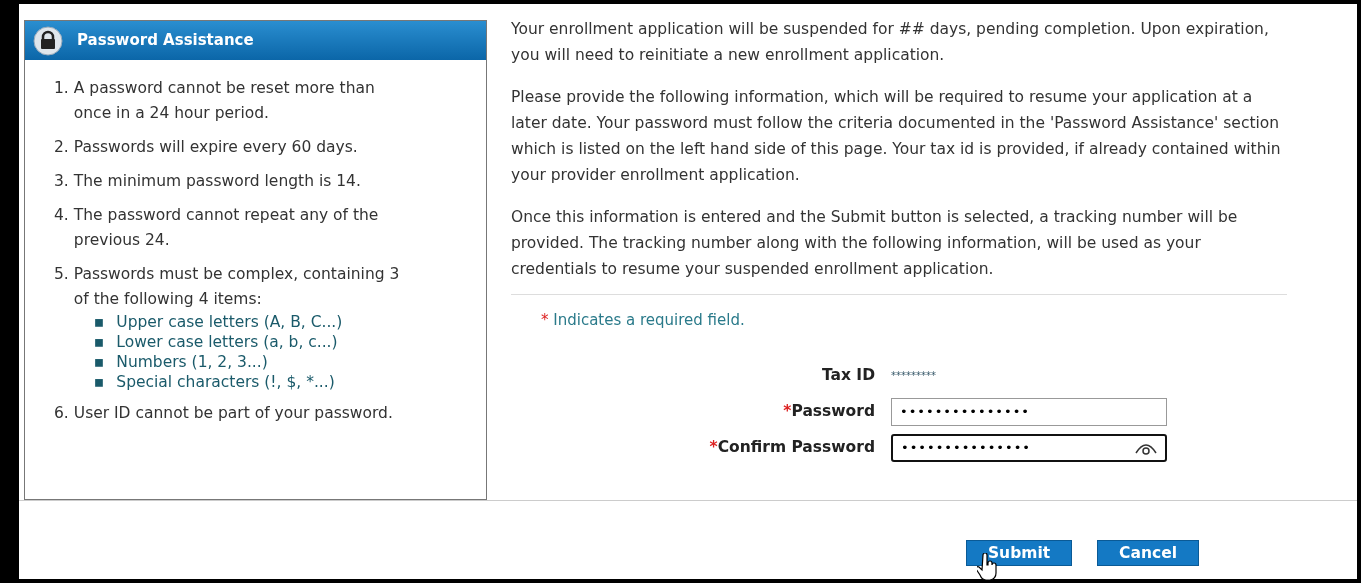 The image size is (1361, 583). I want to click on list-number: 2., so click(61, 147).